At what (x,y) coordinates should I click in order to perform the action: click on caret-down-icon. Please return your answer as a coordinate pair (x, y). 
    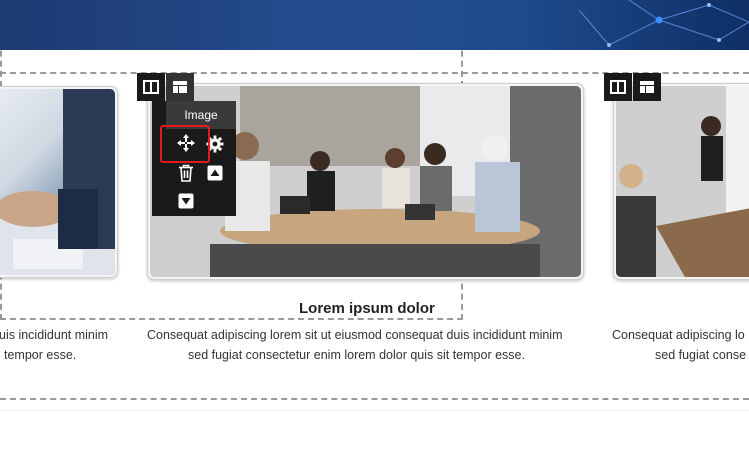
    Looking at the image, I should click on (186, 201).